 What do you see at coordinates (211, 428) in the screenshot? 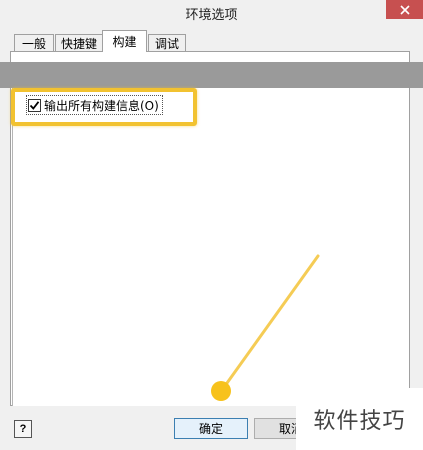
I see `ok-button: 确定` at bounding box center [211, 428].